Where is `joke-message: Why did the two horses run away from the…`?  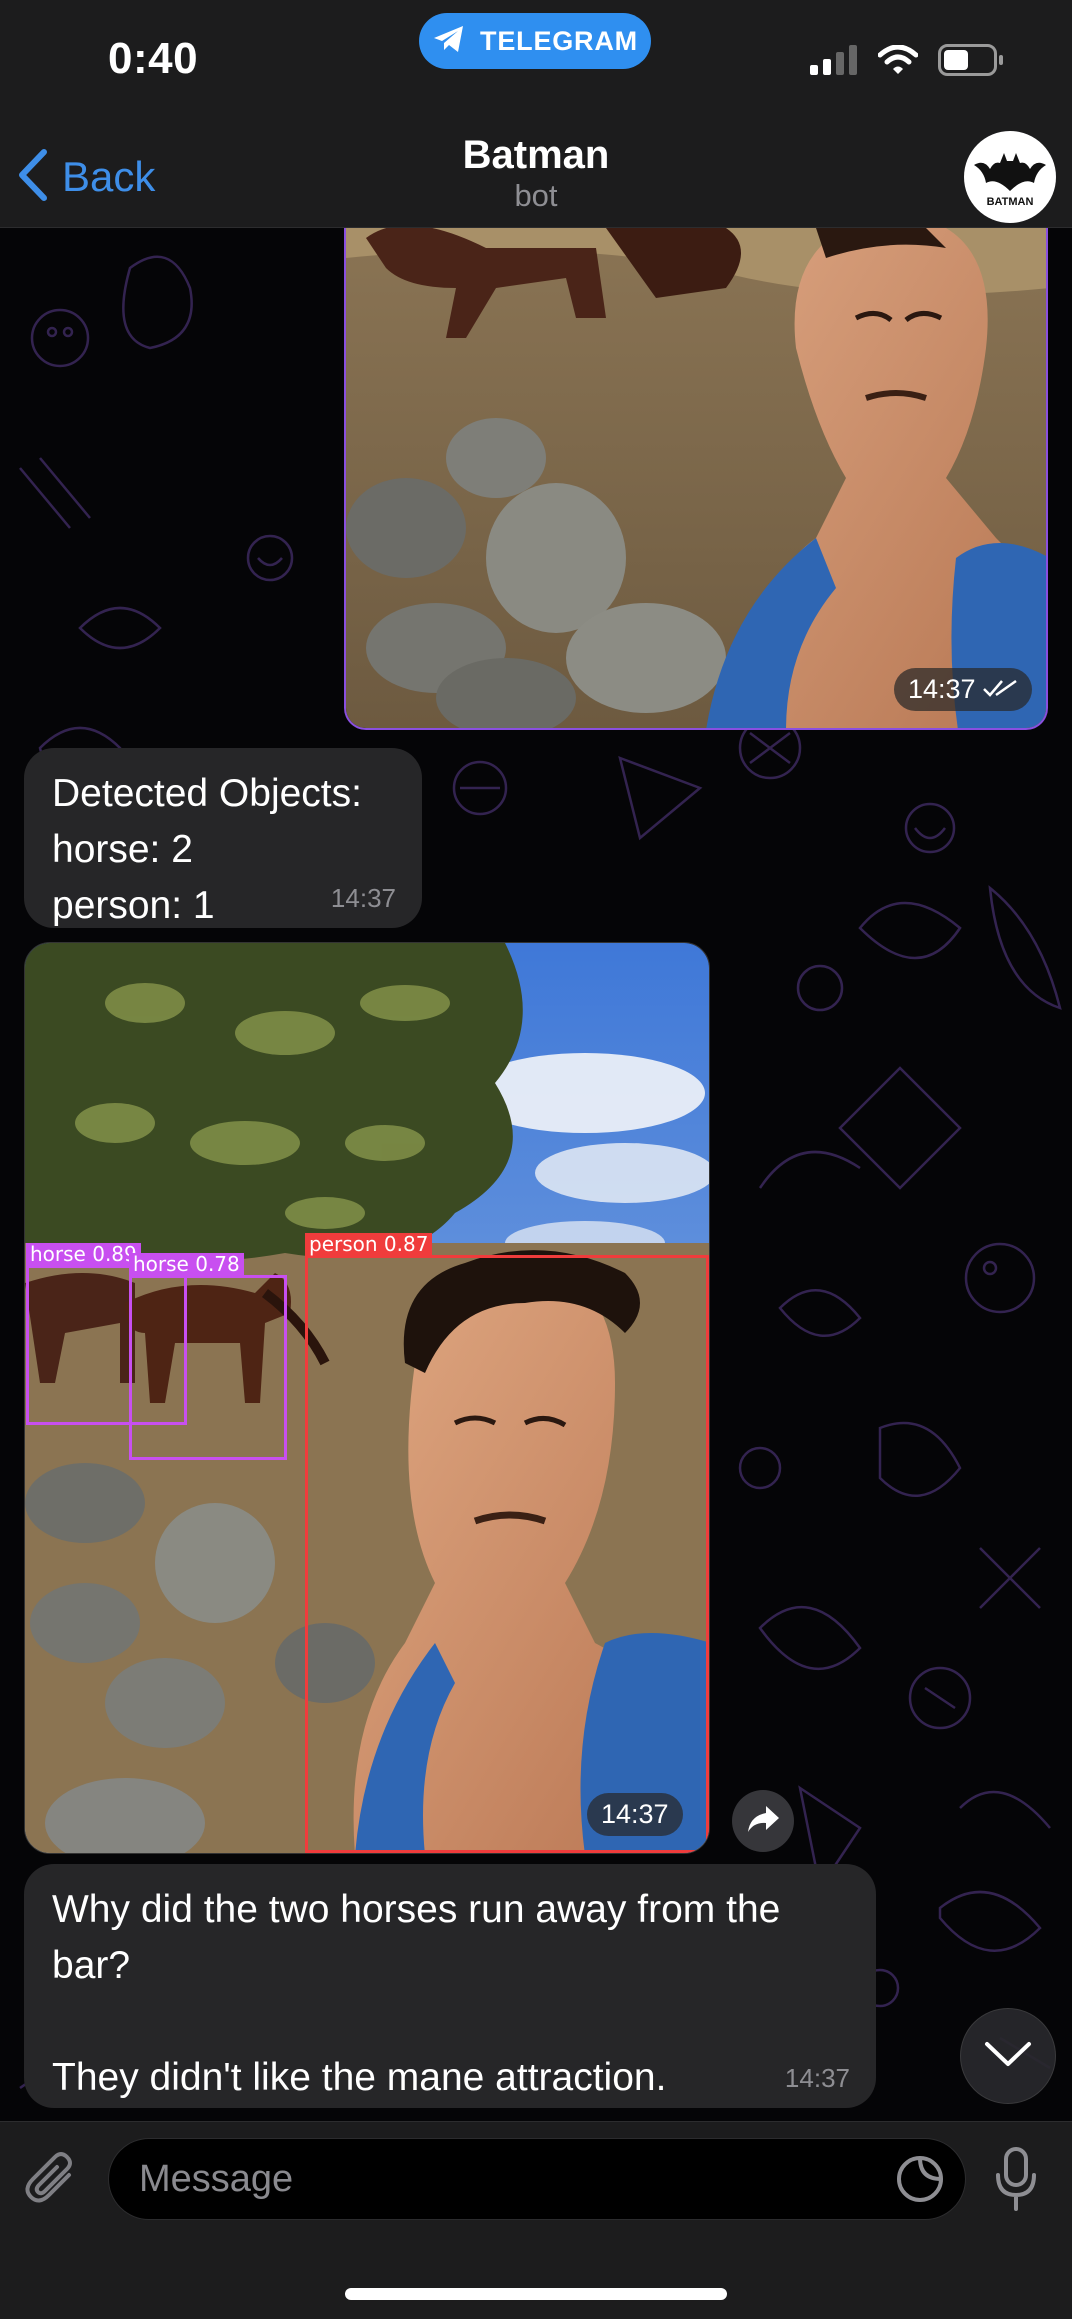
joke-message: Why did the two horses run away from the… is located at coordinates (450, 1986).